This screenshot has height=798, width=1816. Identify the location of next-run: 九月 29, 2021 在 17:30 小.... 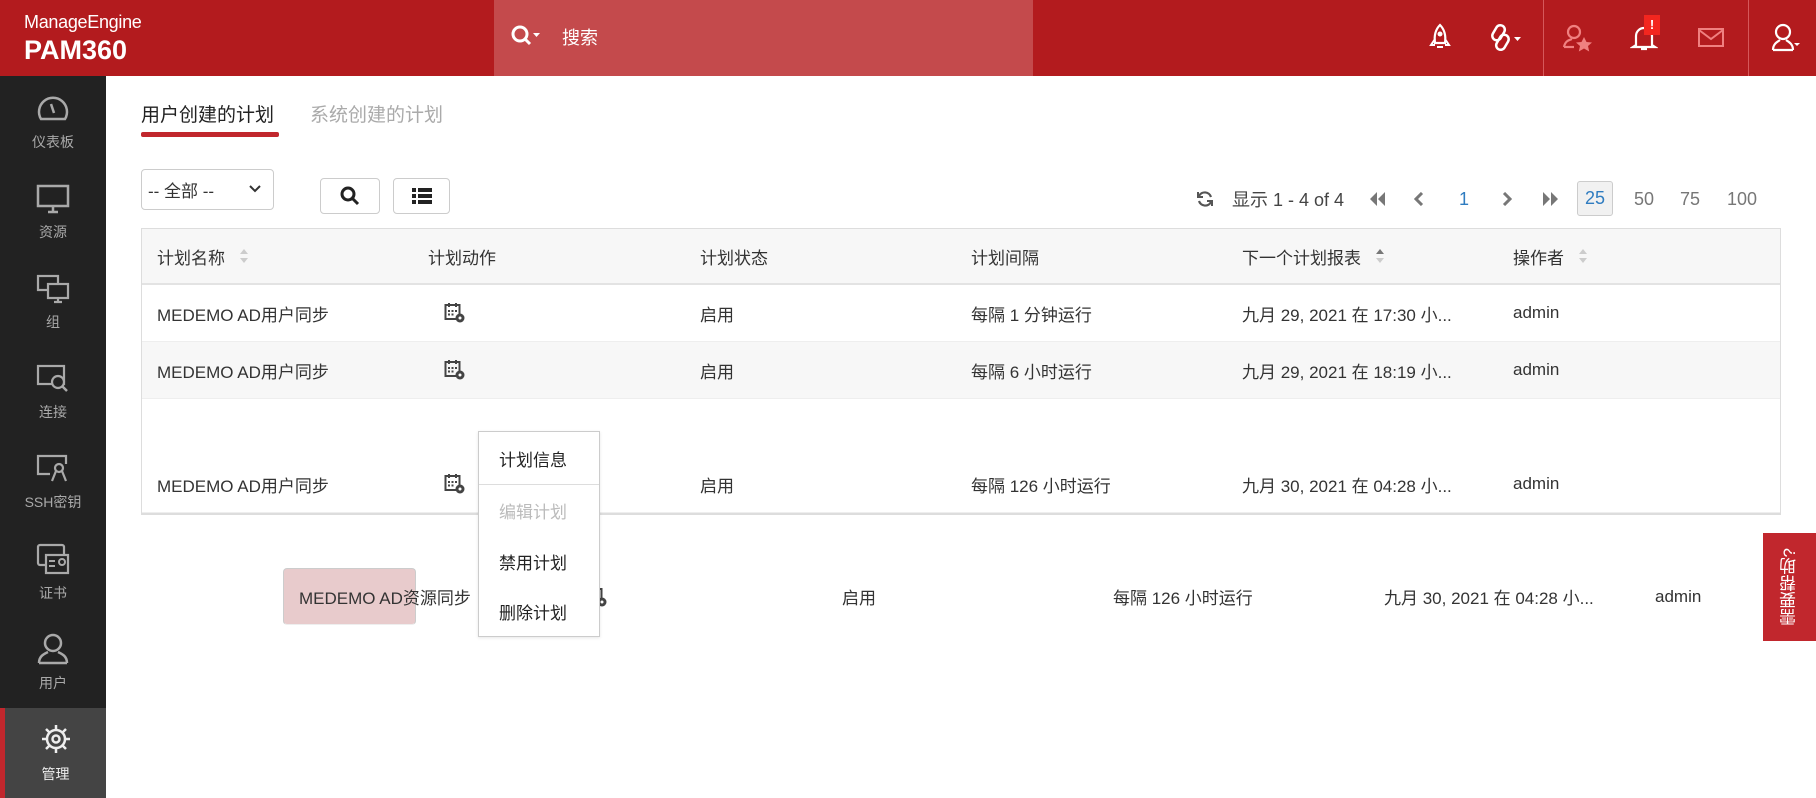
(1347, 315).